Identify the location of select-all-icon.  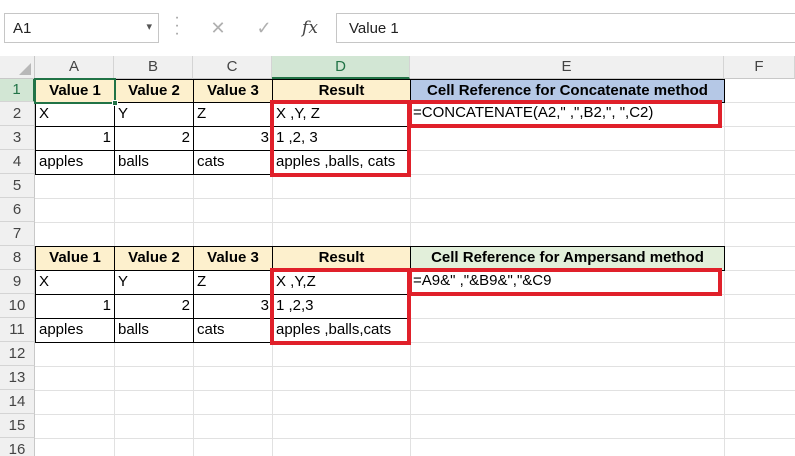
(25, 69).